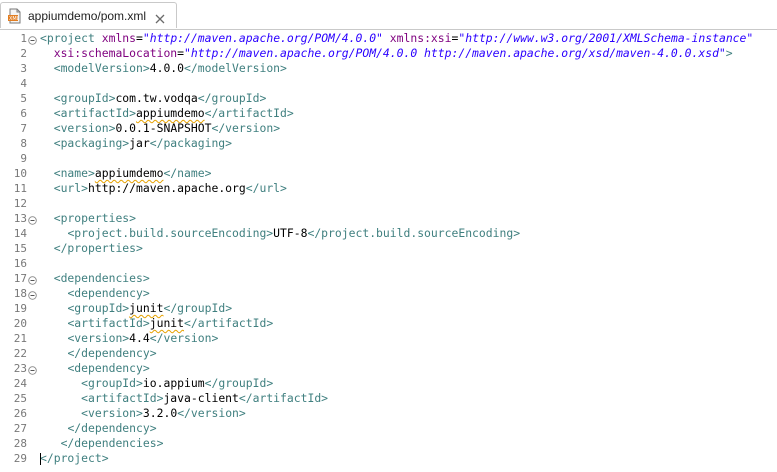 The image size is (777, 472). Describe the element at coordinates (388, 263) in the screenshot. I see `code-line: 16` at that location.